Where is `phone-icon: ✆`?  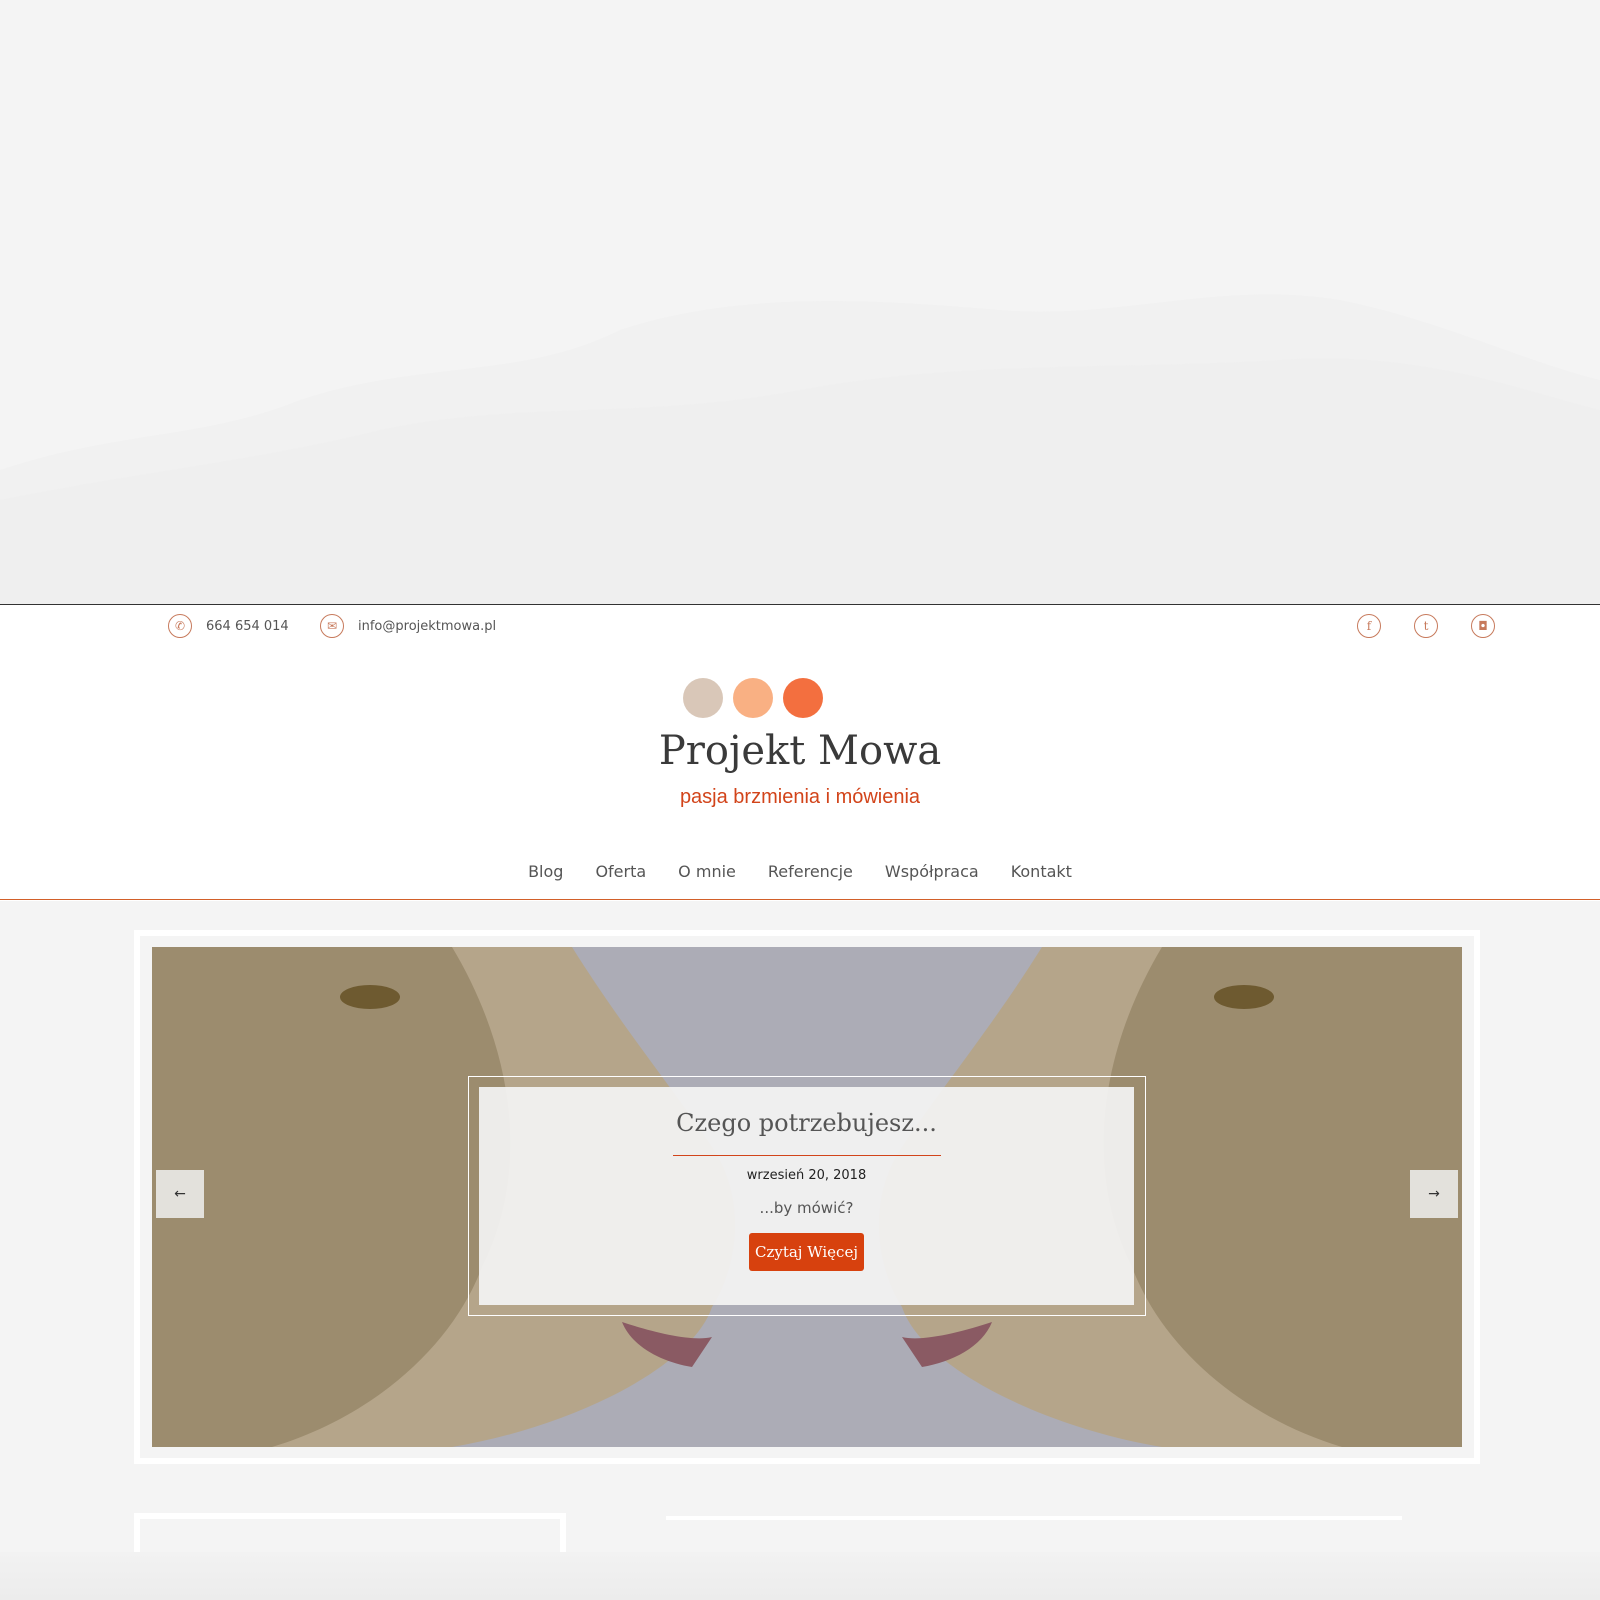
phone-icon: ✆ is located at coordinates (180, 626).